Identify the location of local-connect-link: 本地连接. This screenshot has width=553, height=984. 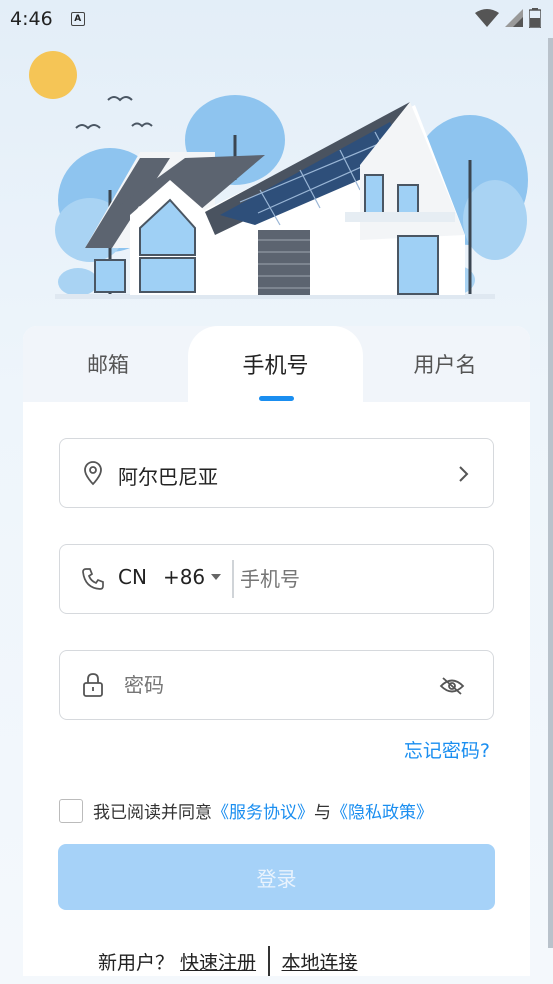
(320, 961).